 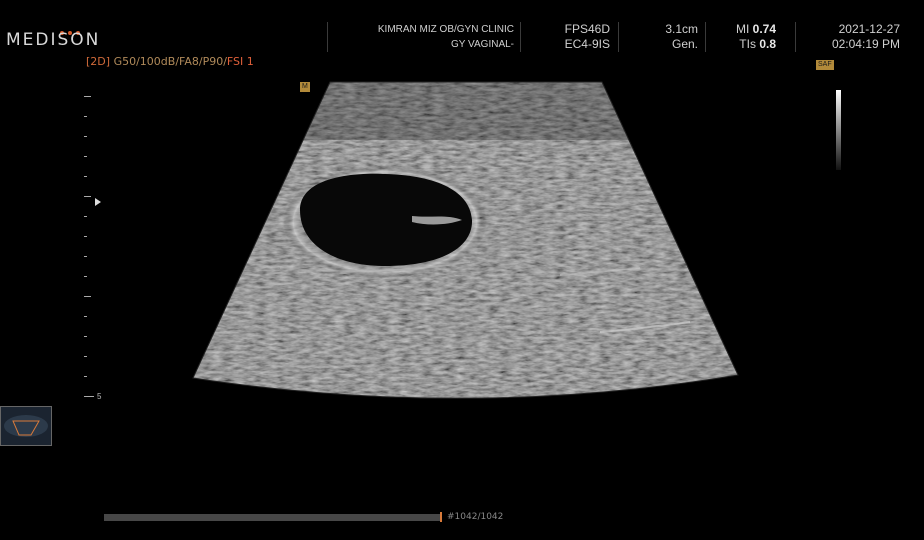 What do you see at coordinates (764, 29) in the screenshot?
I see `mi-value: 0.74` at bounding box center [764, 29].